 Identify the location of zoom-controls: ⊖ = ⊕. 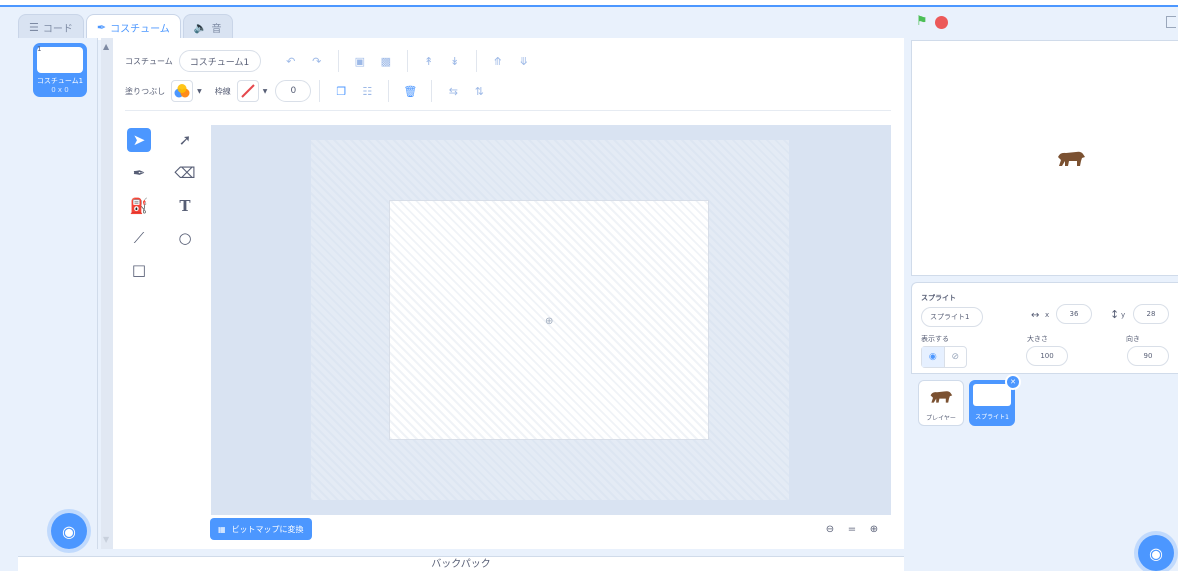
(852, 529).